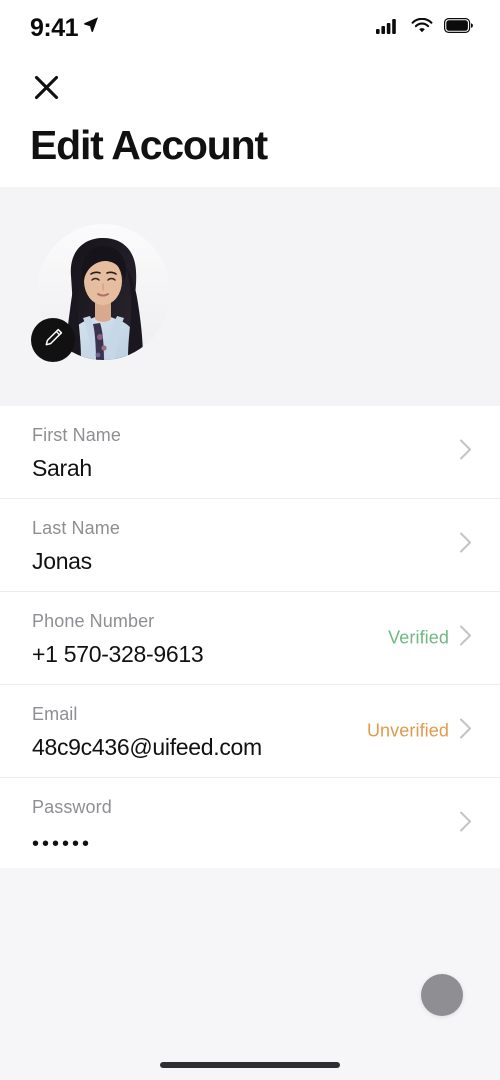  Describe the element at coordinates (72, 807) in the screenshot. I see `row-label: Password` at that location.